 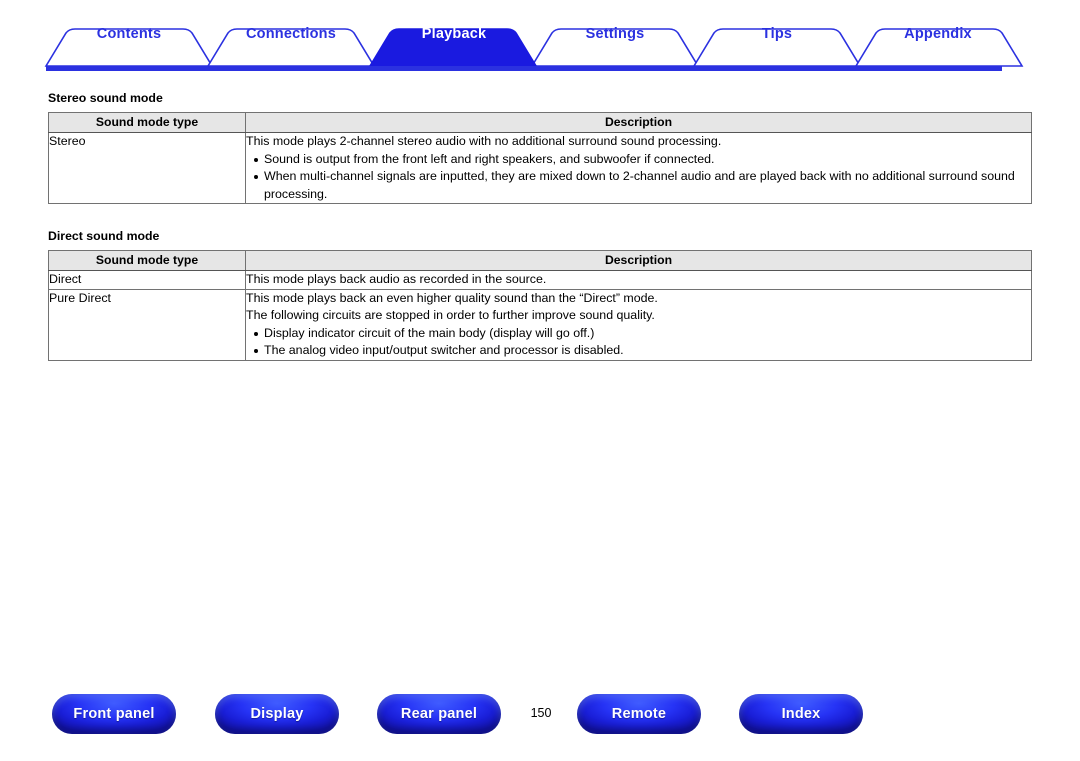 What do you see at coordinates (104, 236) in the screenshot?
I see `section-heading-direct: Direct sound mode` at bounding box center [104, 236].